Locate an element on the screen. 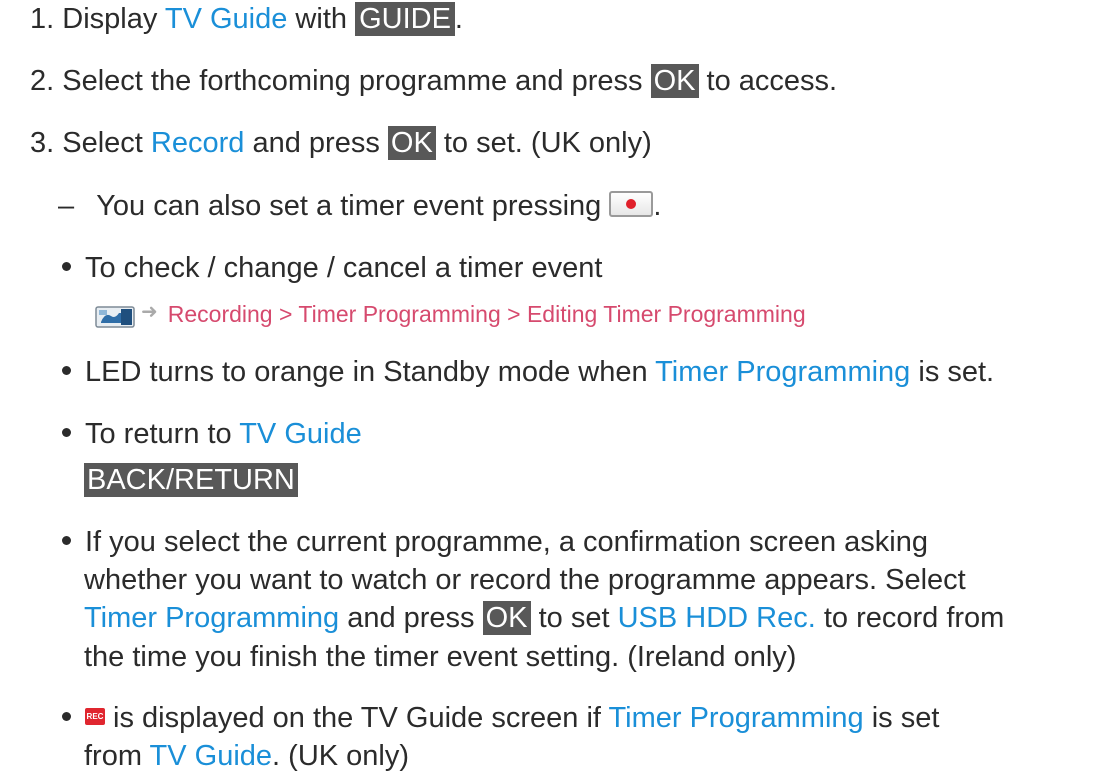 The width and height of the screenshot is (1115, 776). bullet-text: to set is located at coordinates (574, 618).